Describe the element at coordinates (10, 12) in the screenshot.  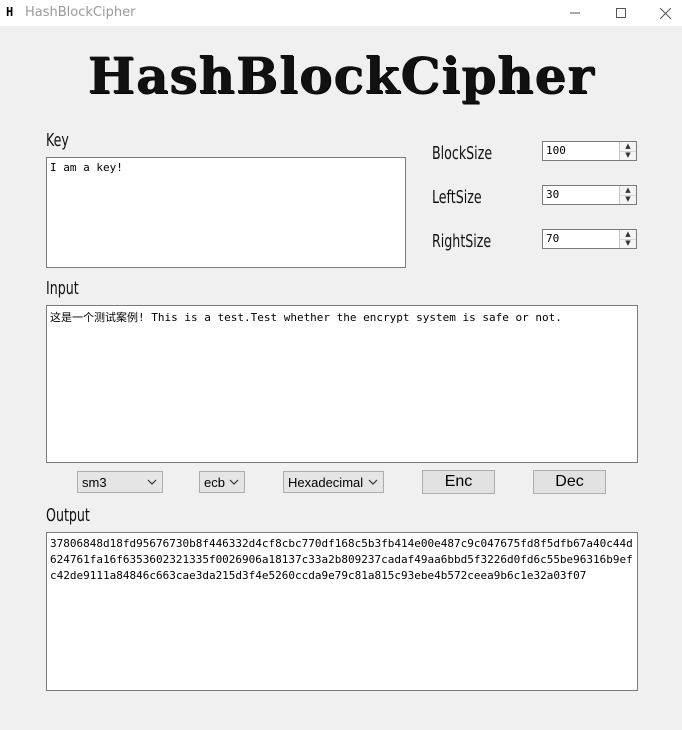
I see `app-icon: H` at that location.